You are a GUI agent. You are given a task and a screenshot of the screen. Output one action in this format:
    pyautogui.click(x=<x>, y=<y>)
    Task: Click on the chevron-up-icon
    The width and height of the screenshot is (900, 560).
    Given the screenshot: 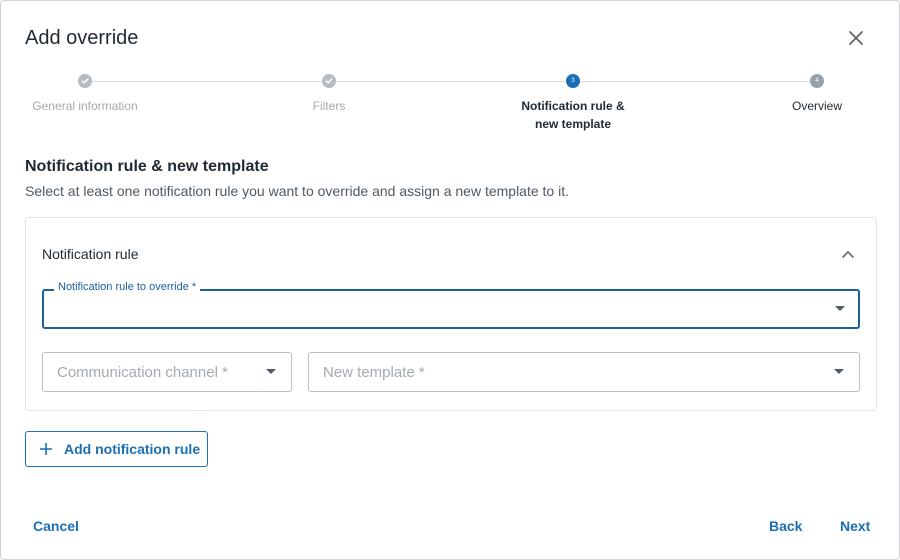 What is the action you would take?
    pyautogui.click(x=848, y=254)
    